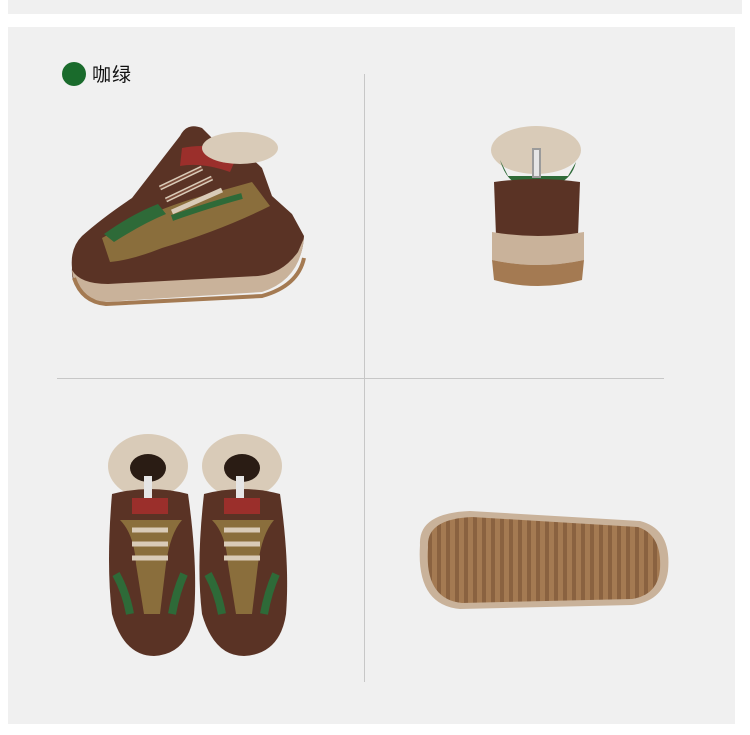 The width and height of the screenshot is (750, 735). Describe the element at coordinates (360, 378) in the screenshot. I see `horizontal-divider` at that location.